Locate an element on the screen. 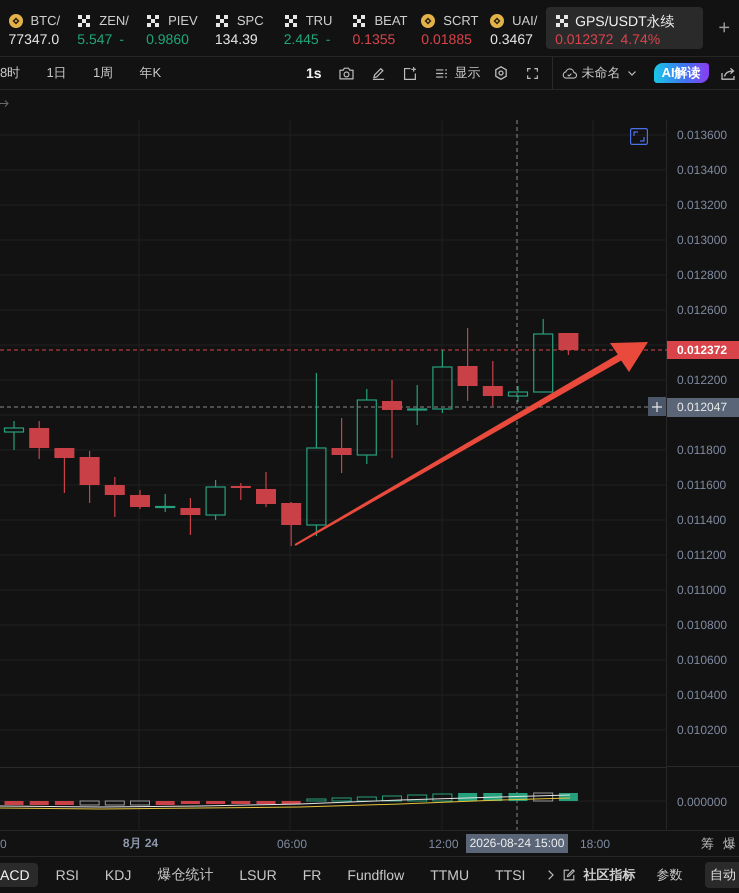  interval-tab: 1周 is located at coordinates (116, 73).